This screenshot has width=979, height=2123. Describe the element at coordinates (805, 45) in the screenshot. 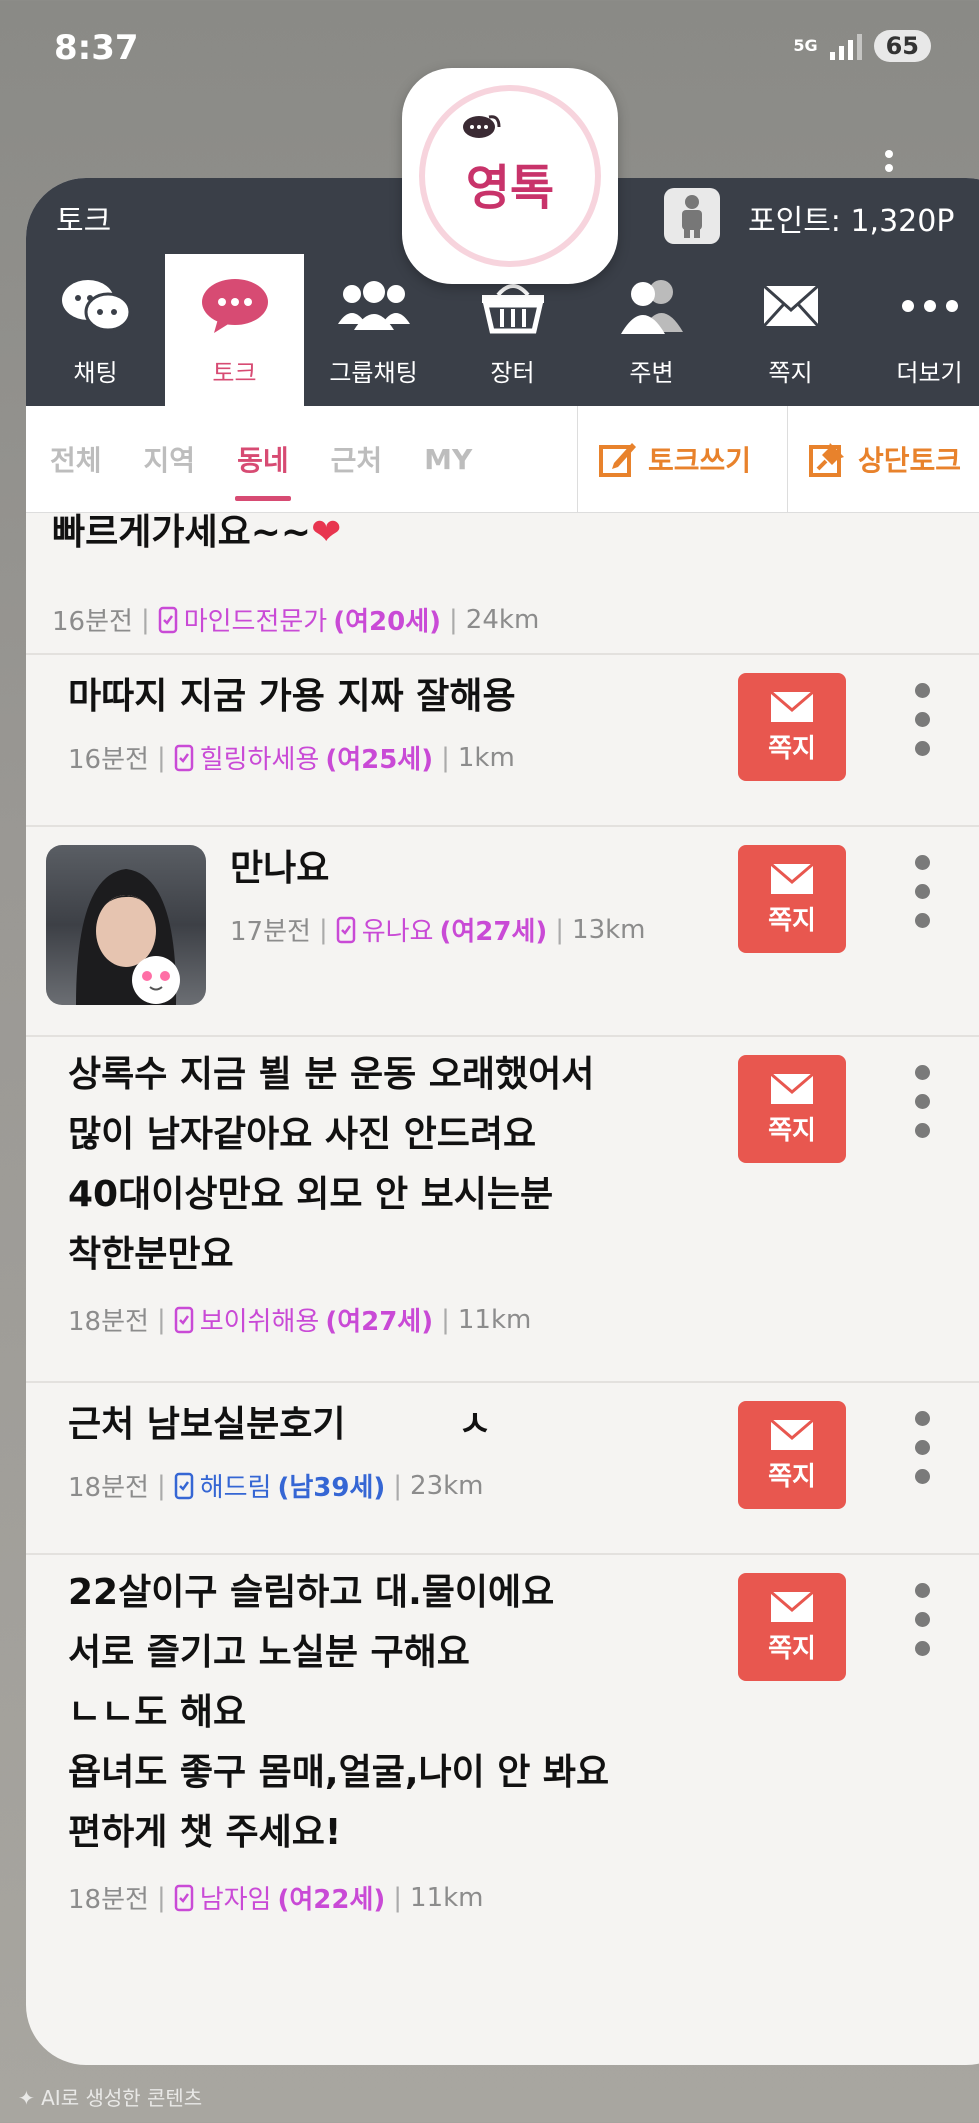

I see `network-5g-icon: 5G` at that location.